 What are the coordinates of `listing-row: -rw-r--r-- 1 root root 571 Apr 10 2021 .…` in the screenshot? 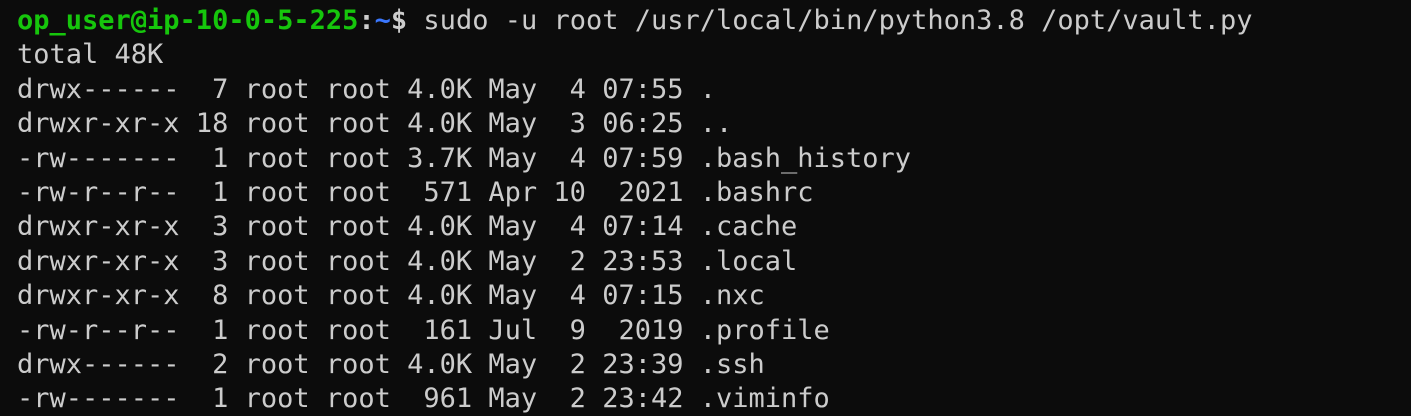 It's located at (415, 192).